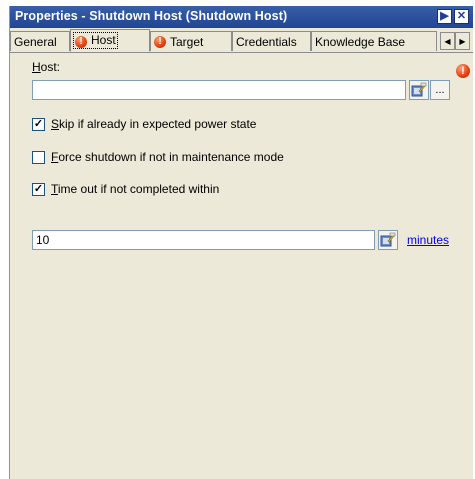  I want to click on tab-target: ! Target, so click(191, 41).